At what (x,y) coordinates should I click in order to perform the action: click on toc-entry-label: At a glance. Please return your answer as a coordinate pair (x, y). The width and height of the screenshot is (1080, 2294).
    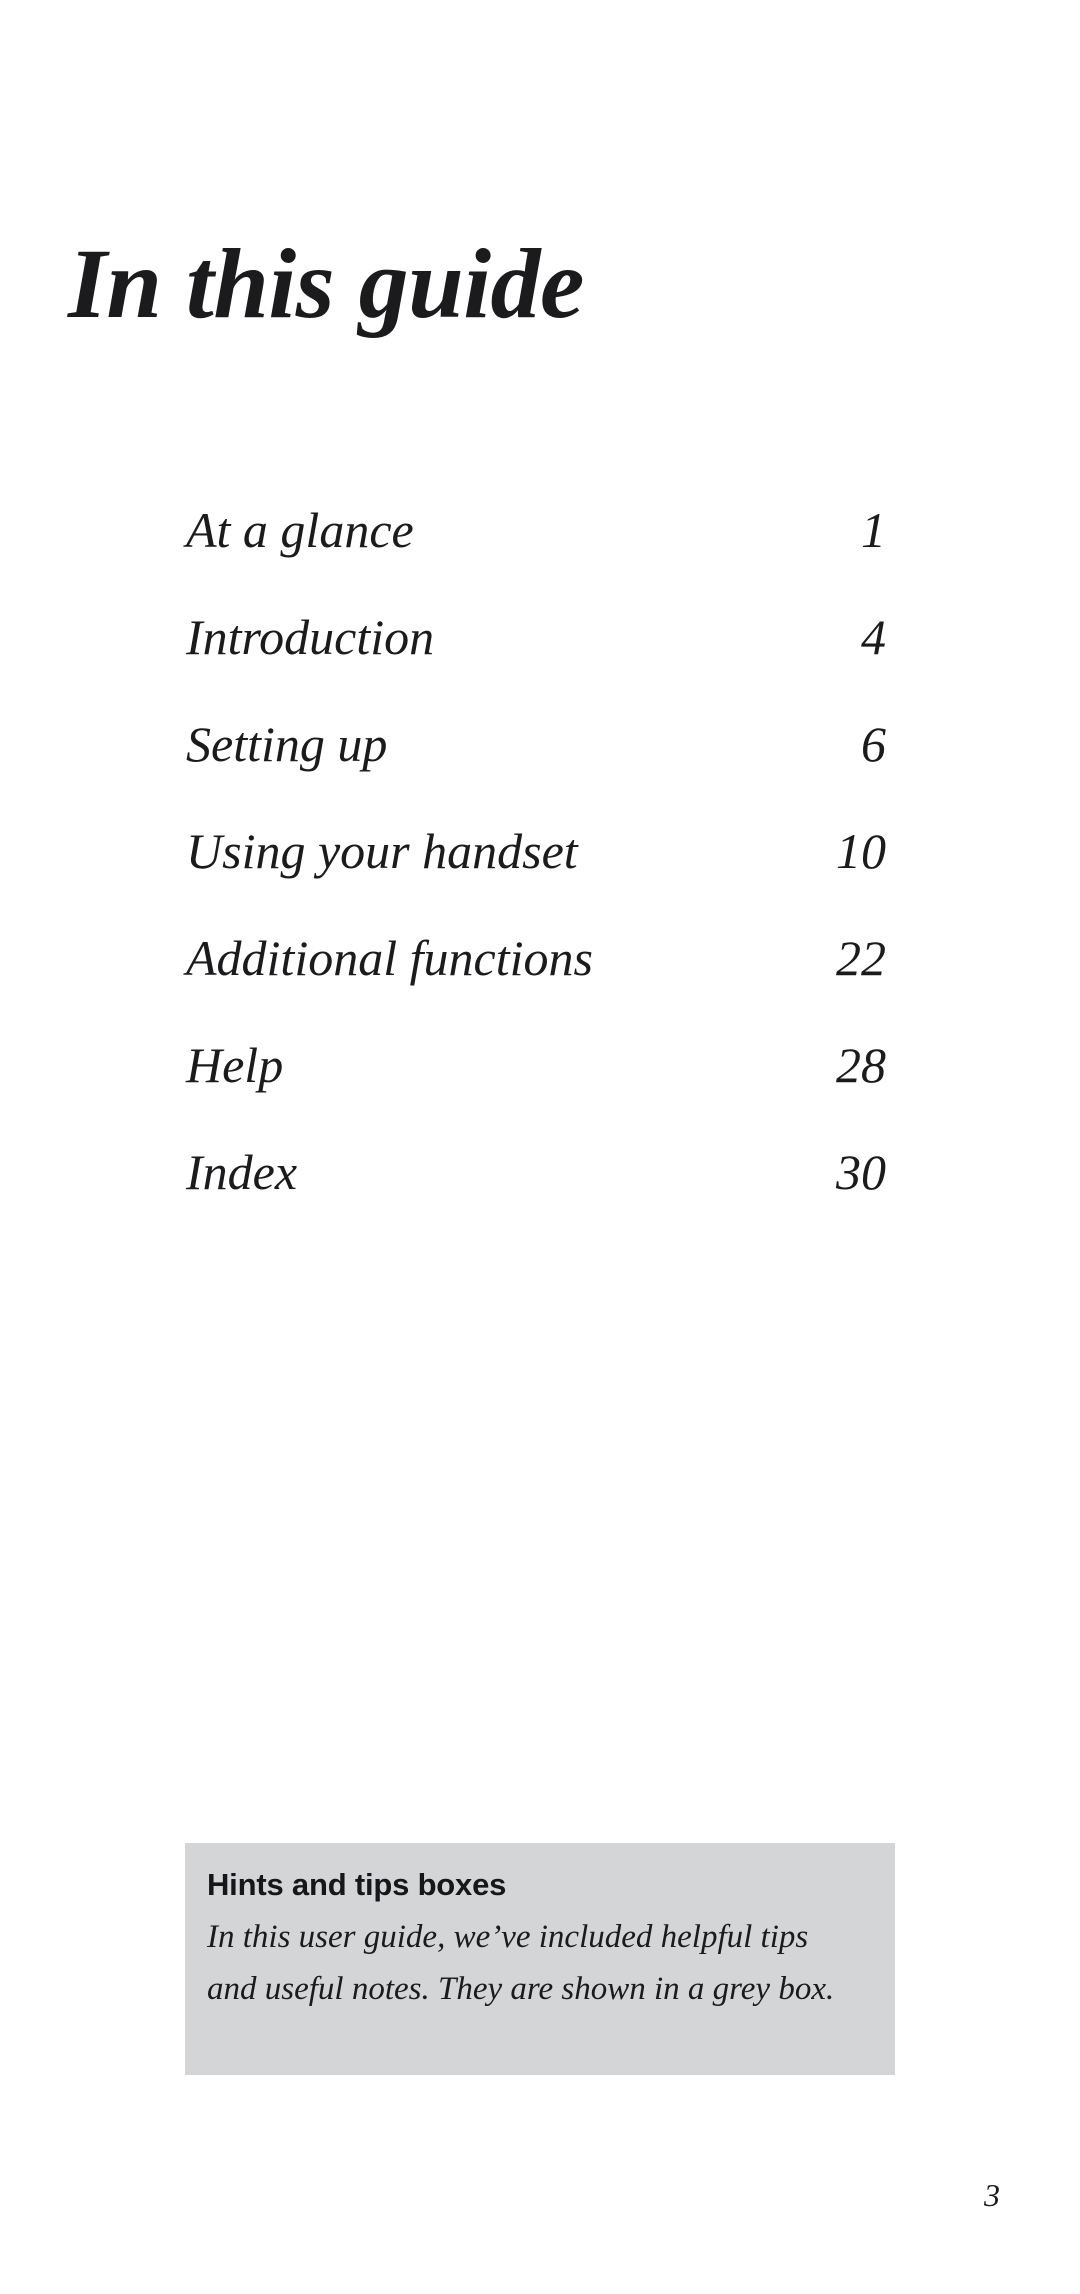
    Looking at the image, I should click on (300, 530).